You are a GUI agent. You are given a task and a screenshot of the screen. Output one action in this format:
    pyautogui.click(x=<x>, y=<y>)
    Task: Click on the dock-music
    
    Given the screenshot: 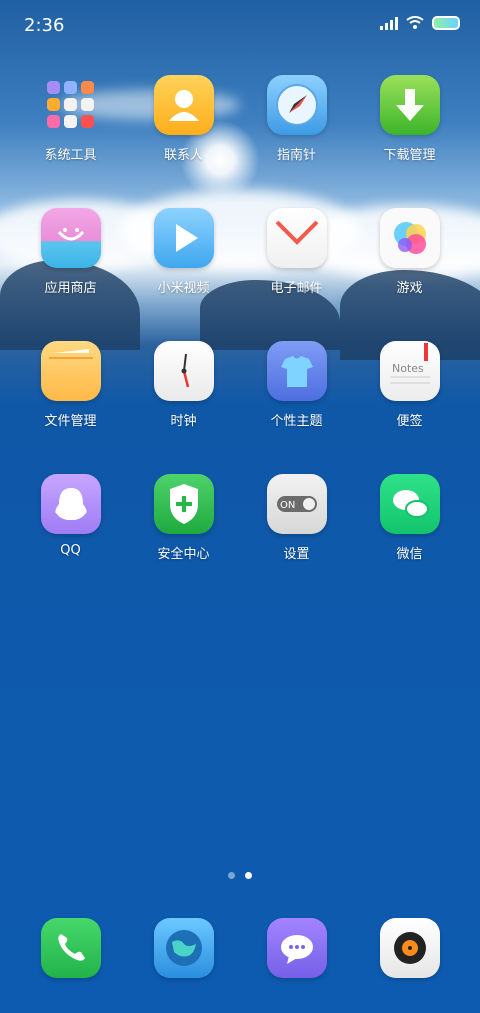 What is the action you would take?
    pyautogui.click(x=409, y=948)
    